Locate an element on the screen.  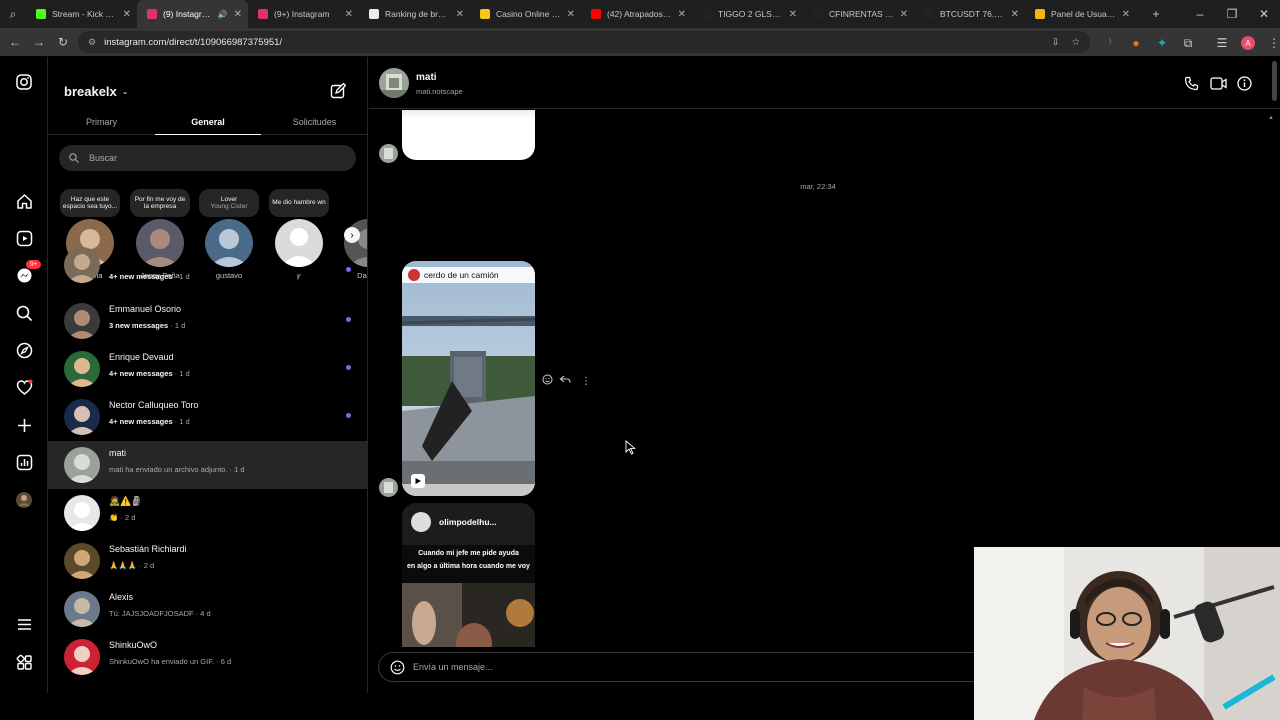
profile-avatar-nav is located at coordinates (24, 500).